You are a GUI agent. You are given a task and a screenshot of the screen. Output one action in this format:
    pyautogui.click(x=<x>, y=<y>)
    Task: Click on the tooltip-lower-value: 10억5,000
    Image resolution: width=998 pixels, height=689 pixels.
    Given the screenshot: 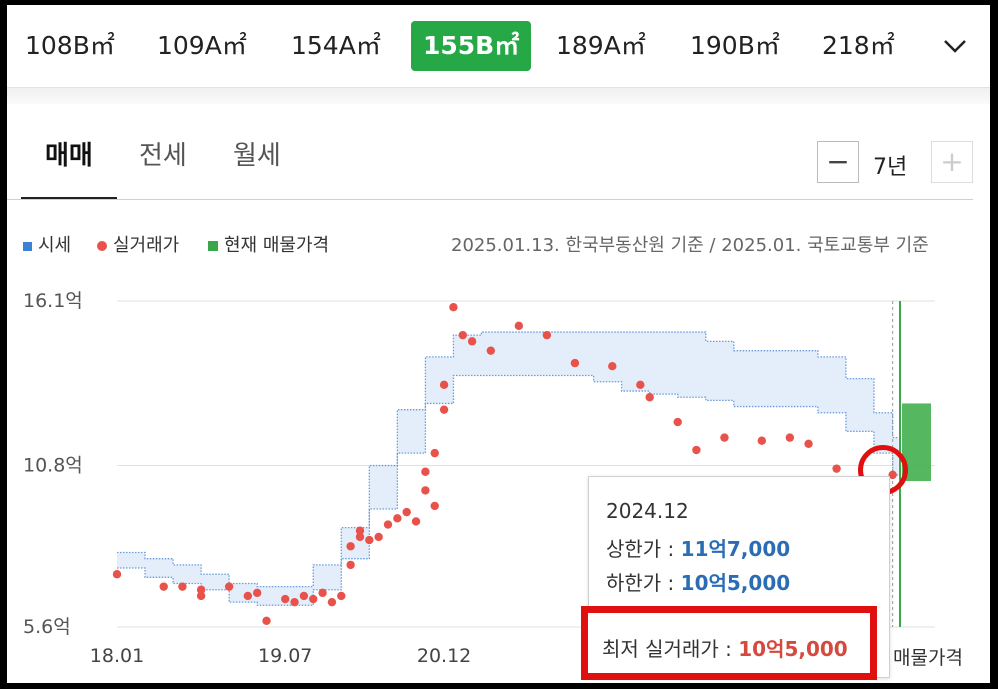 What is the action you would take?
    pyautogui.click(x=735, y=583)
    